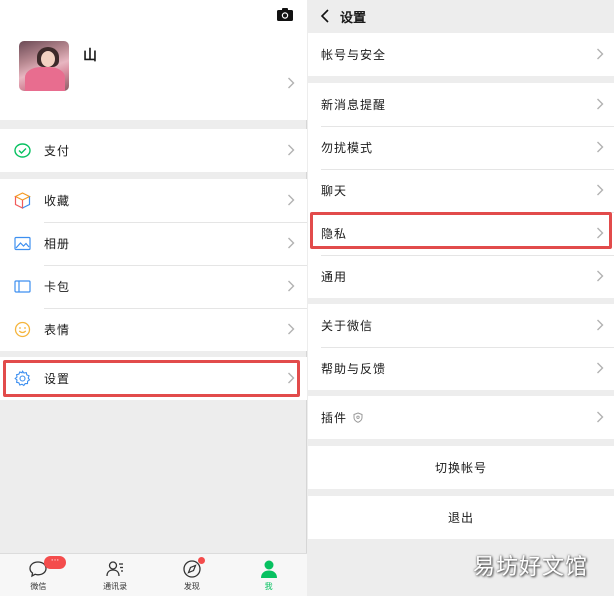 The width and height of the screenshot is (614, 596). What do you see at coordinates (461, 147) in the screenshot?
I see `settings-item-do-not-disturb: 勿扰模式` at bounding box center [461, 147].